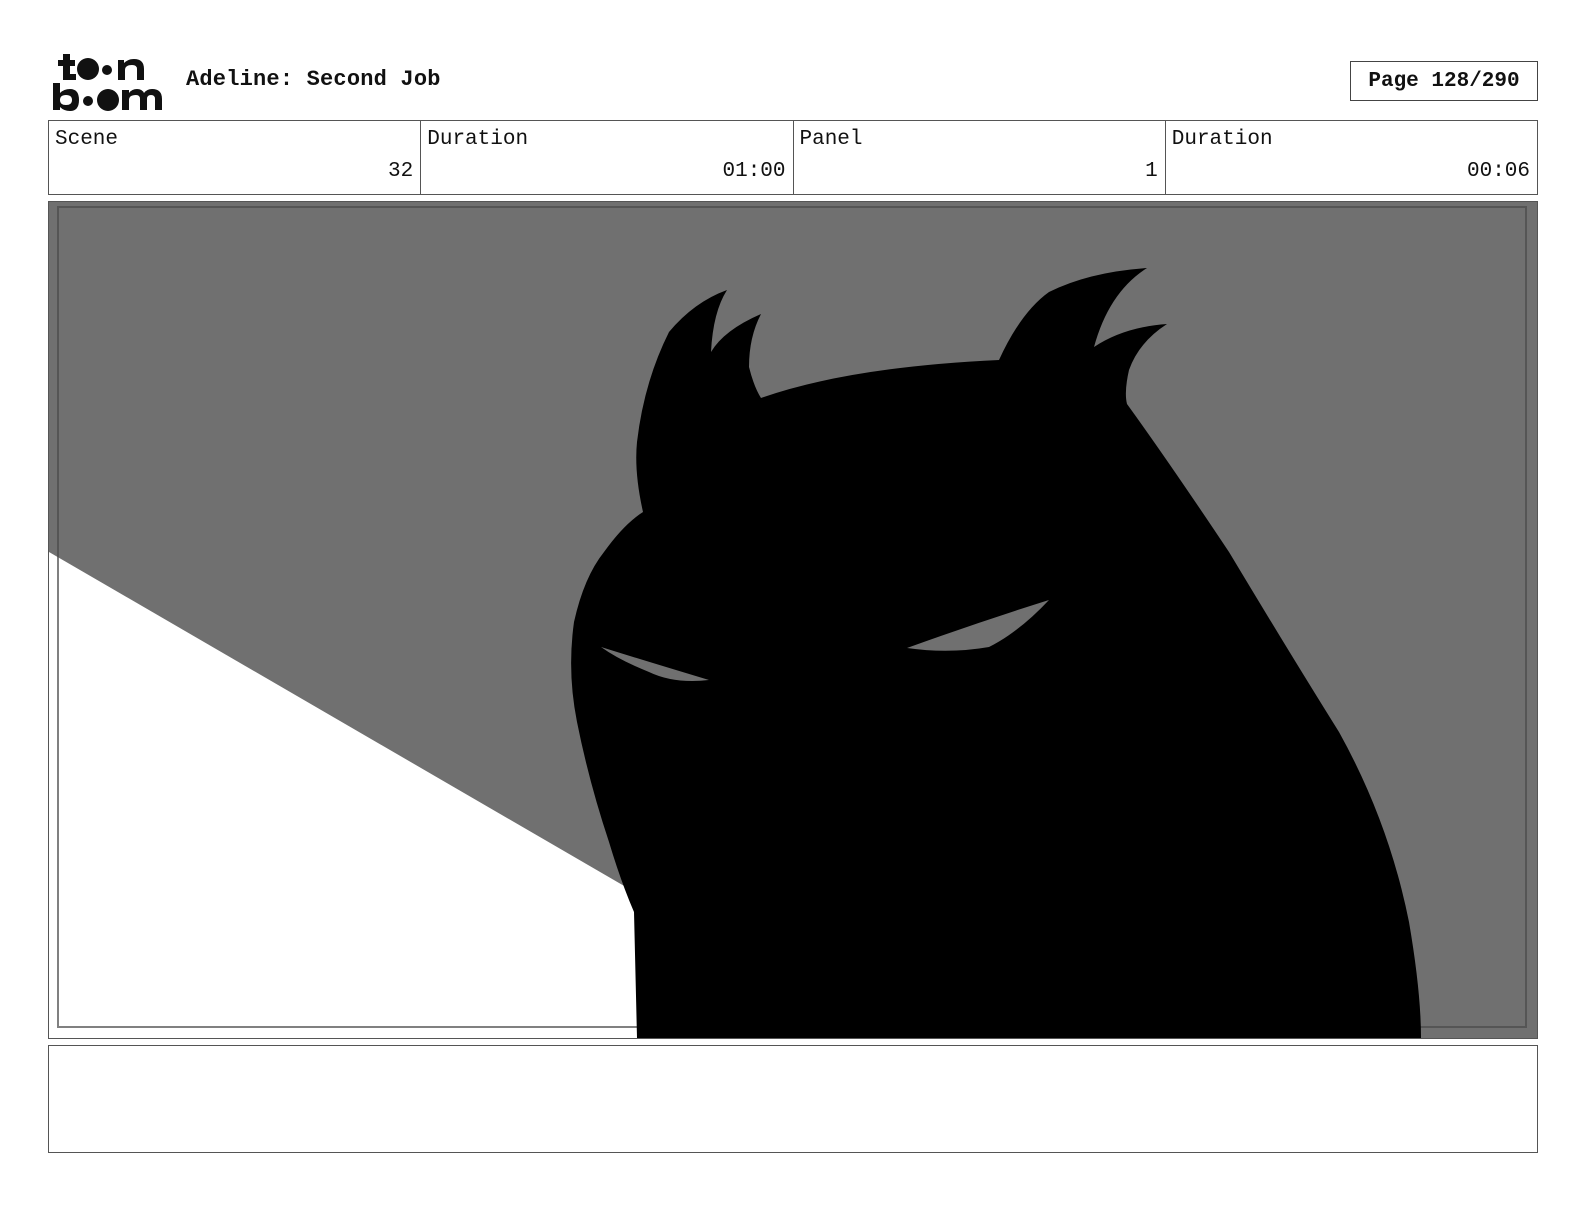  Describe the element at coordinates (1498, 171) in the screenshot. I see `panel-duration-value: 00:06` at that location.